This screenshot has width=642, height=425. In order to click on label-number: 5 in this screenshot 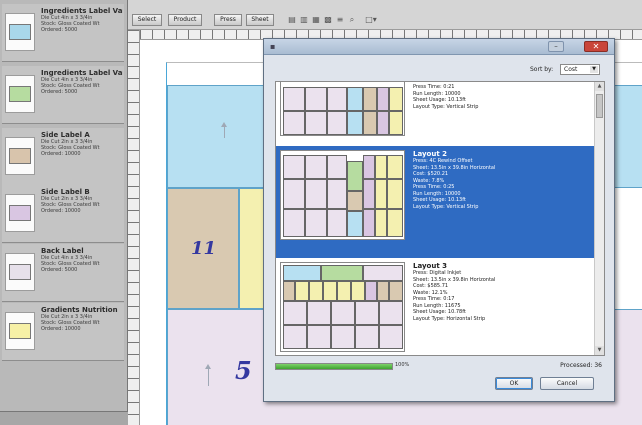, I will do `click(243, 370)`.